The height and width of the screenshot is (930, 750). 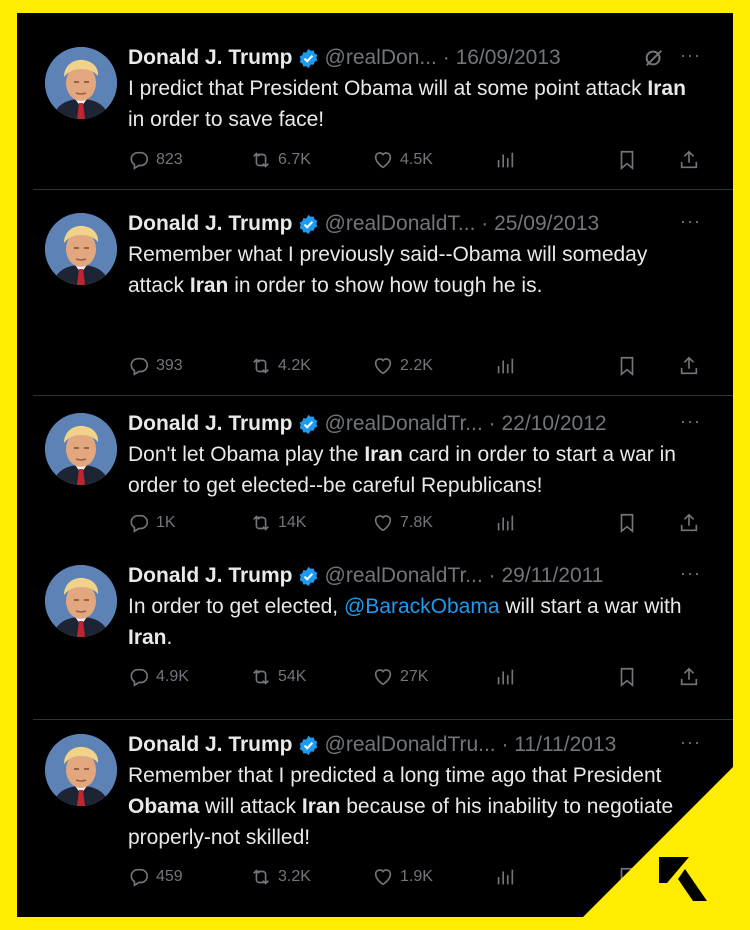 I want to click on action-bar: 393 4.2K 2.2K, so click(x=418, y=369).